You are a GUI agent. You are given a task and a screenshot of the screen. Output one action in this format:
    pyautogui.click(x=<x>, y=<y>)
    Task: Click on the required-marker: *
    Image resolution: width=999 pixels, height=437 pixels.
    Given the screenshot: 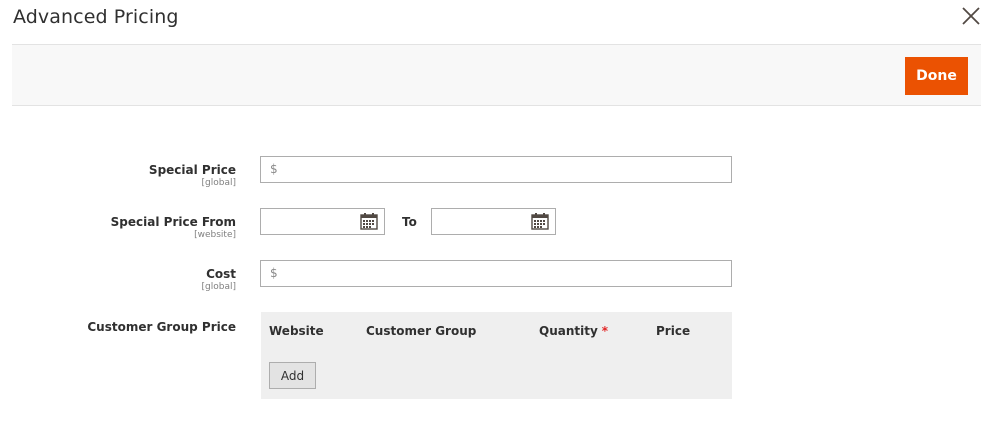 What is the action you would take?
    pyautogui.click(x=605, y=331)
    